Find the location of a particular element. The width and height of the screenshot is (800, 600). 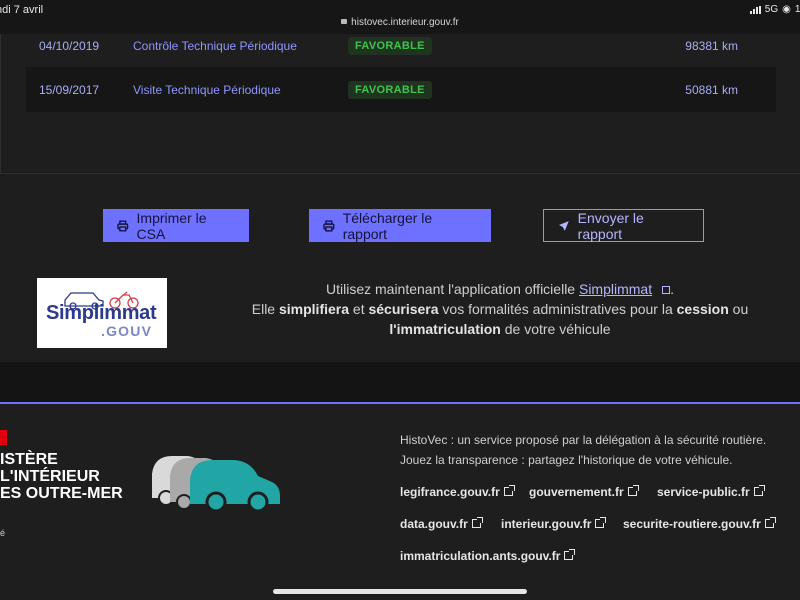

footer-link-ants: immatriculation.ants.gouv.fr is located at coordinates (488, 556).